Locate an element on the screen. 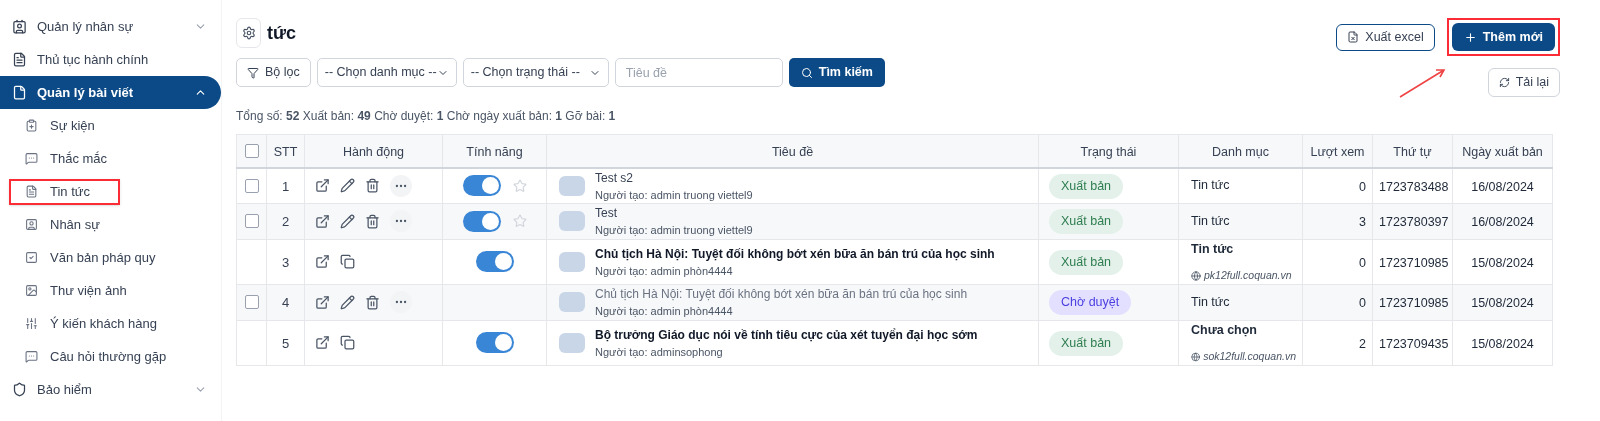  row-number: 1 is located at coordinates (285, 186).